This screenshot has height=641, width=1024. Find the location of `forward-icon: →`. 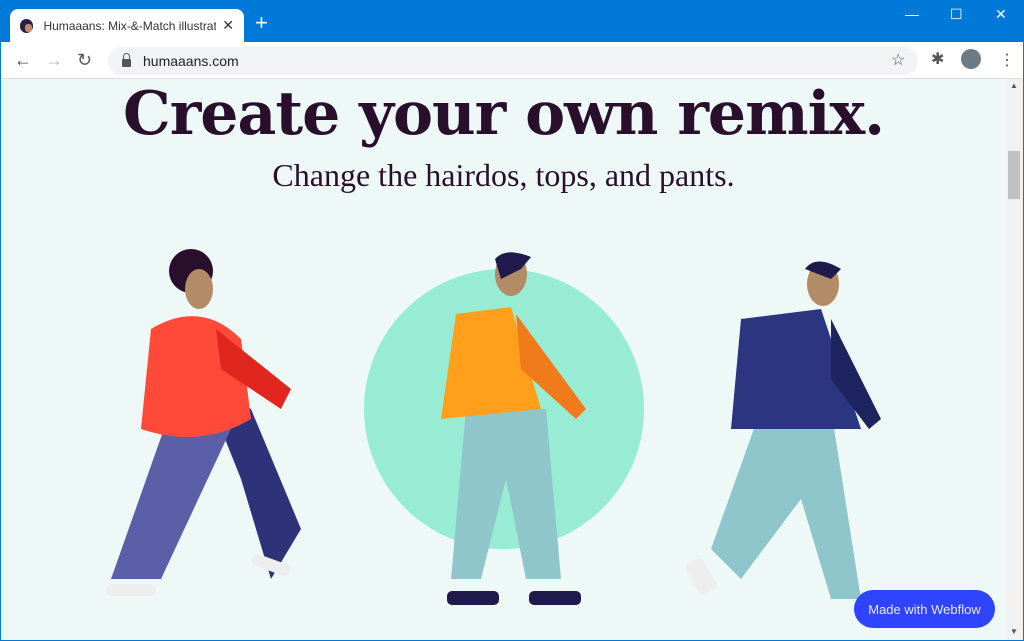

forward-icon: → is located at coordinates (54, 60).